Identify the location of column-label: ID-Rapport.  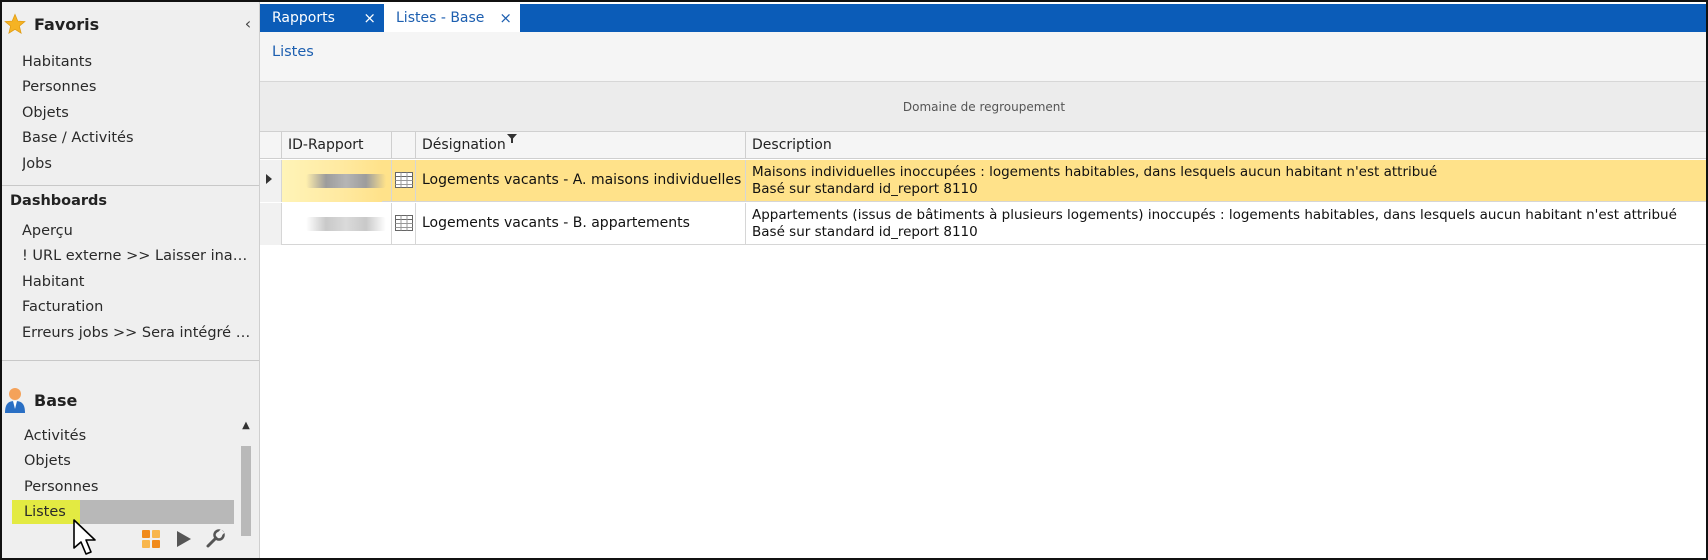
(326, 145).